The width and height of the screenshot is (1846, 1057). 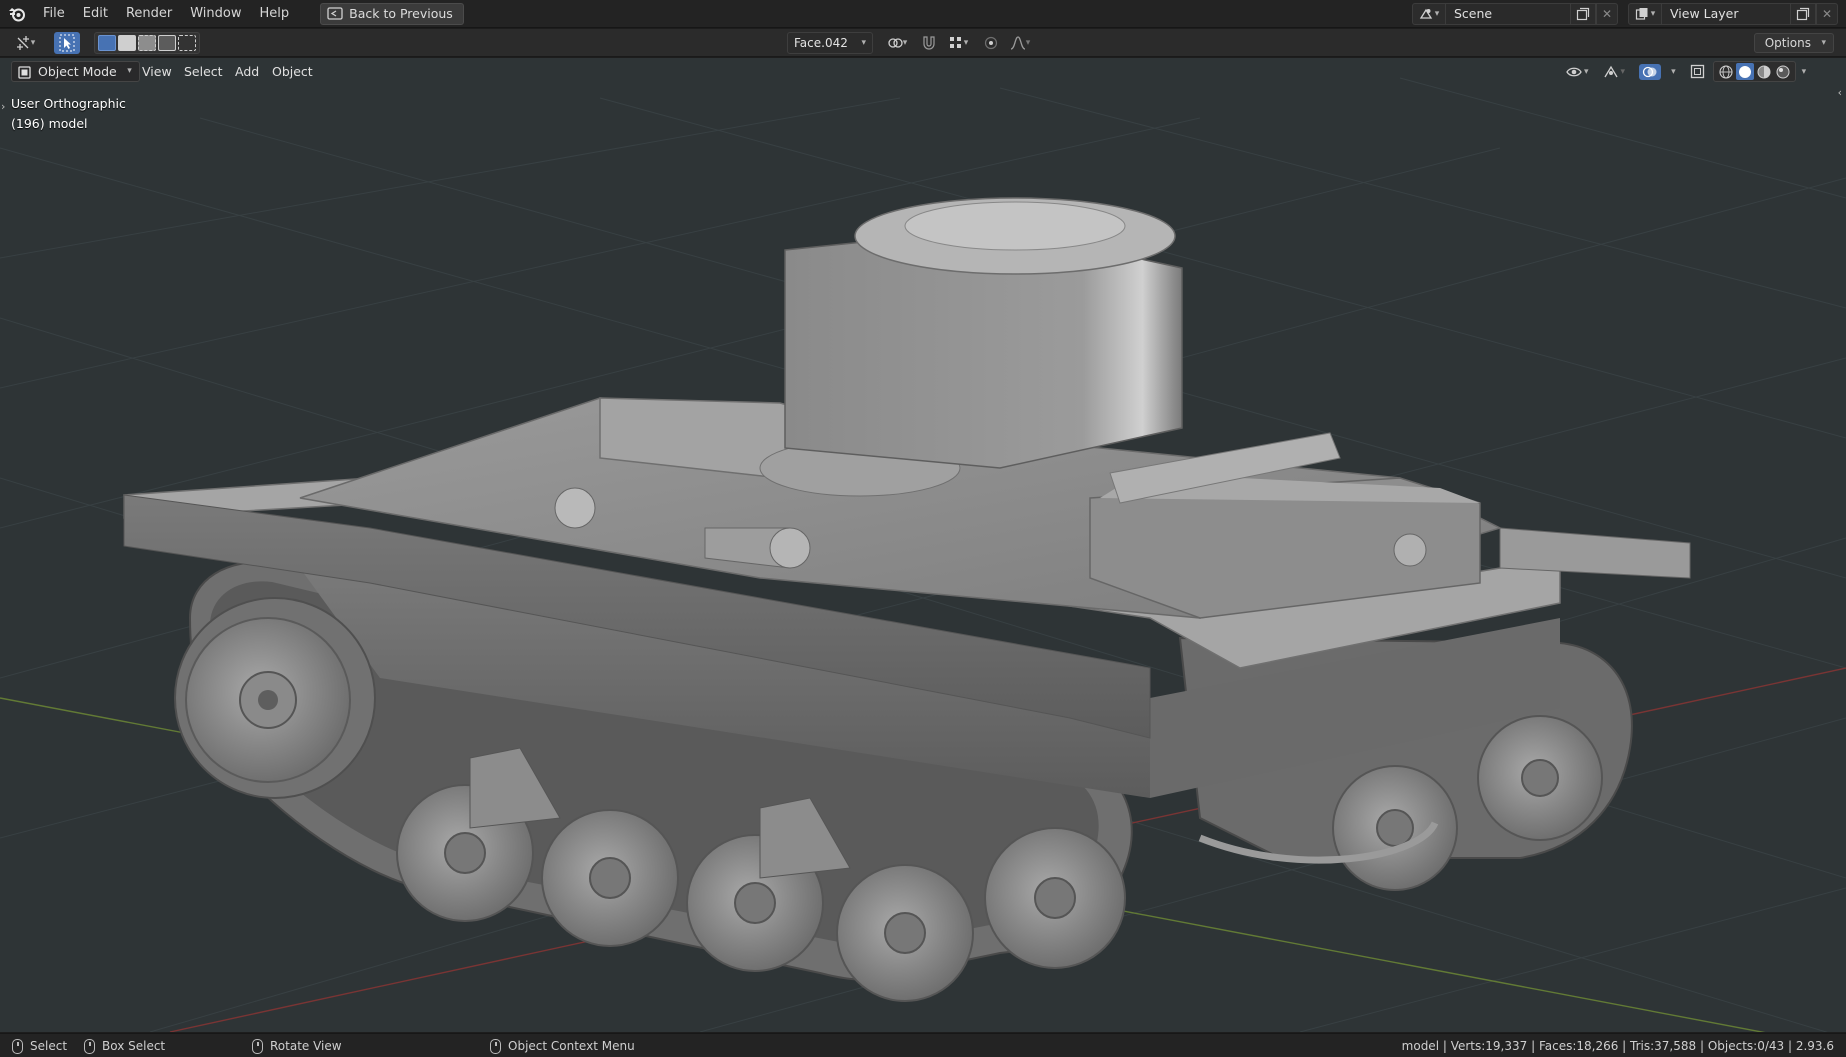 I want to click on xray-toggle-button, so click(x=1697, y=71).